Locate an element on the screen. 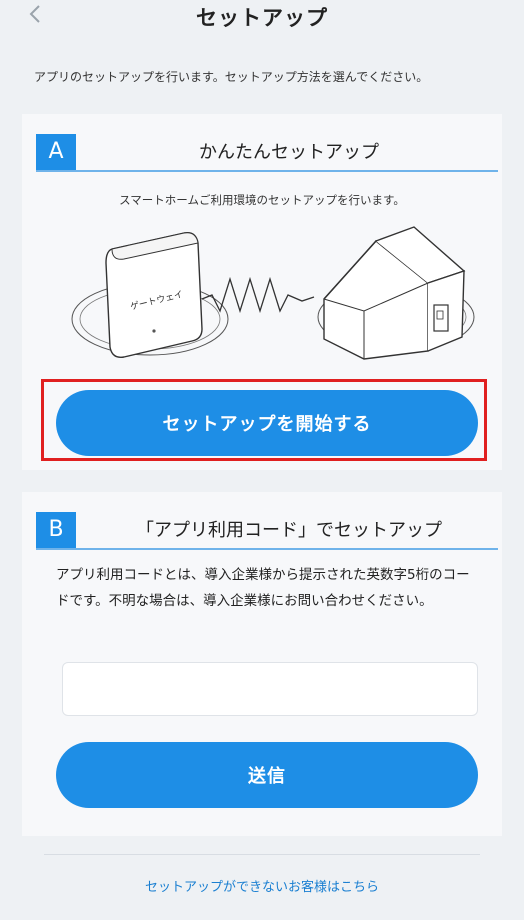 The image size is (524, 920). page-title: セットアップ is located at coordinates (262, 18).